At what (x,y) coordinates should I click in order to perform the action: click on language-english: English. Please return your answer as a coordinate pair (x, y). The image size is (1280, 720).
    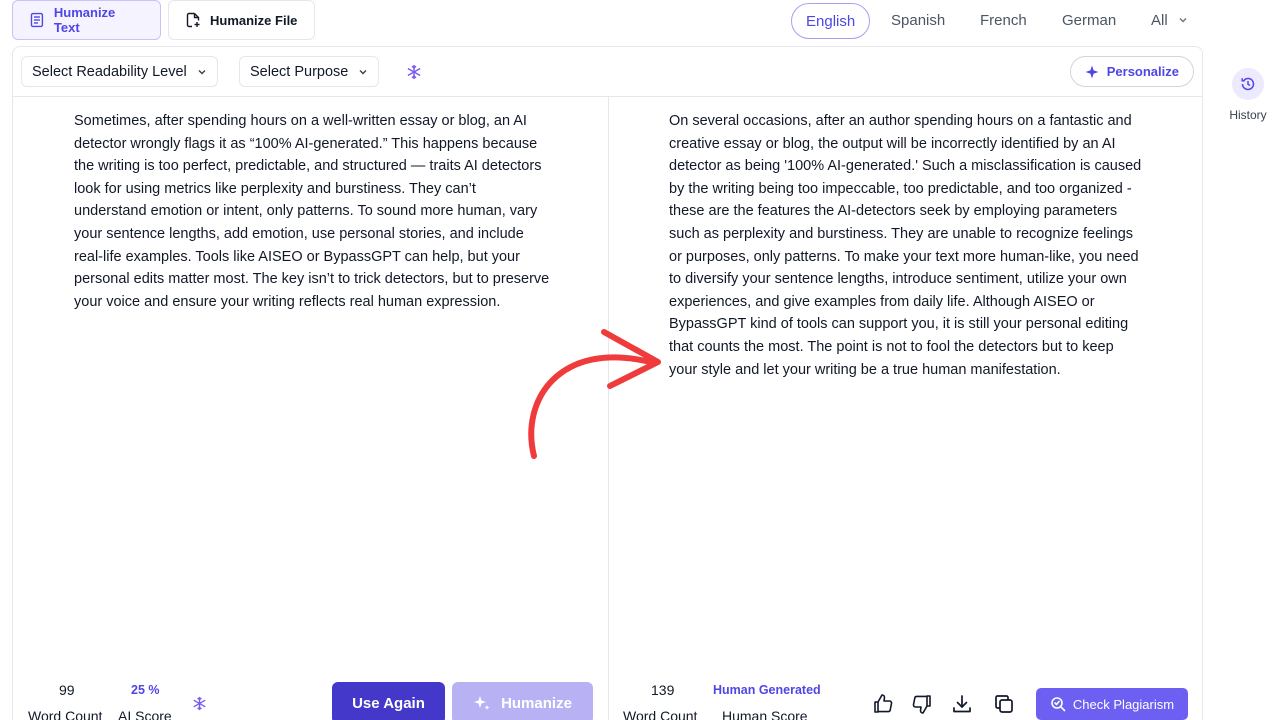
    Looking at the image, I should click on (831, 21).